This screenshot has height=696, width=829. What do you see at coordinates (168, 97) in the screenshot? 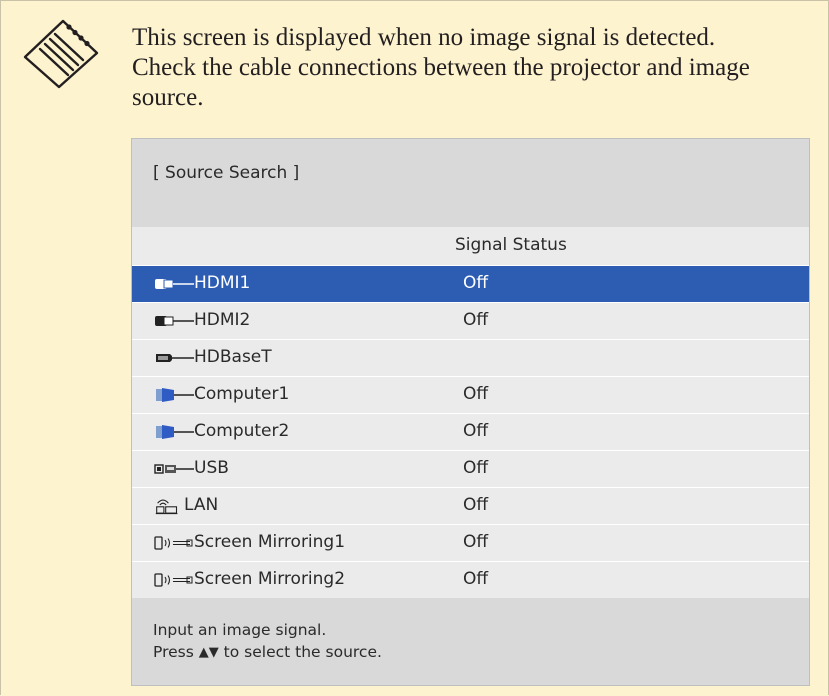
I see `note-line: source.` at bounding box center [168, 97].